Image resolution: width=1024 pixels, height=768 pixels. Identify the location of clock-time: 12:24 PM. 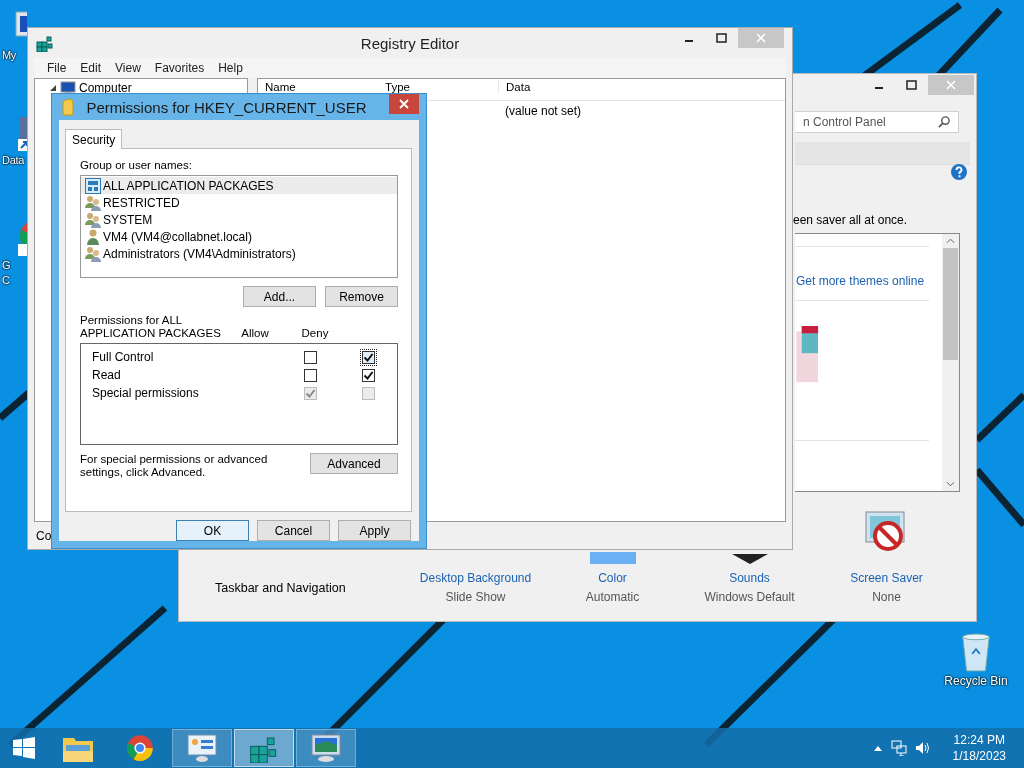
(979, 740).